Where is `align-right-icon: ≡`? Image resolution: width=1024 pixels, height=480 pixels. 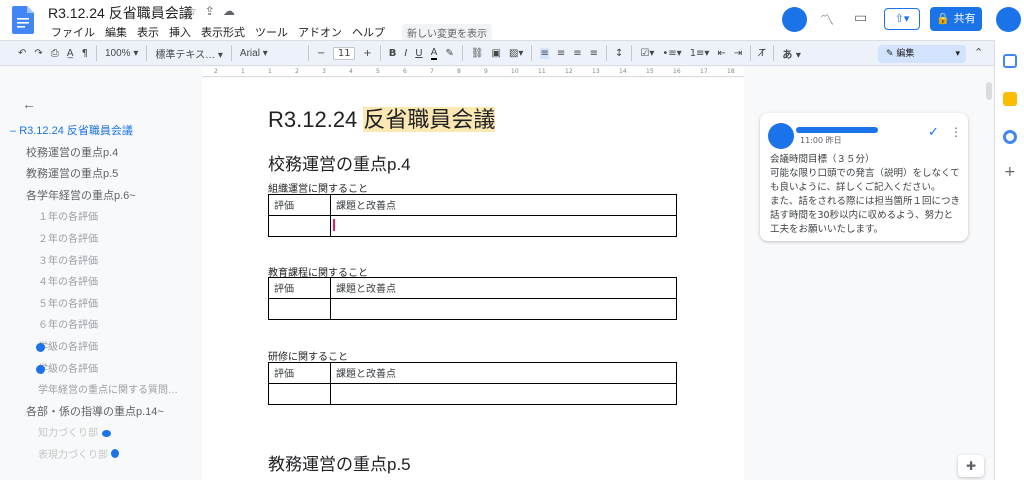
align-right-icon: ≡ is located at coordinates (577, 53).